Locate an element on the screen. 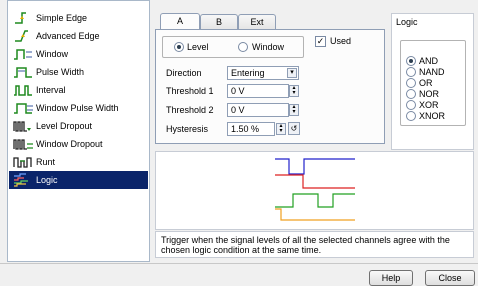 This screenshot has height=286, width=478. trigger-item-label: Pulse Width is located at coordinates (60, 71).